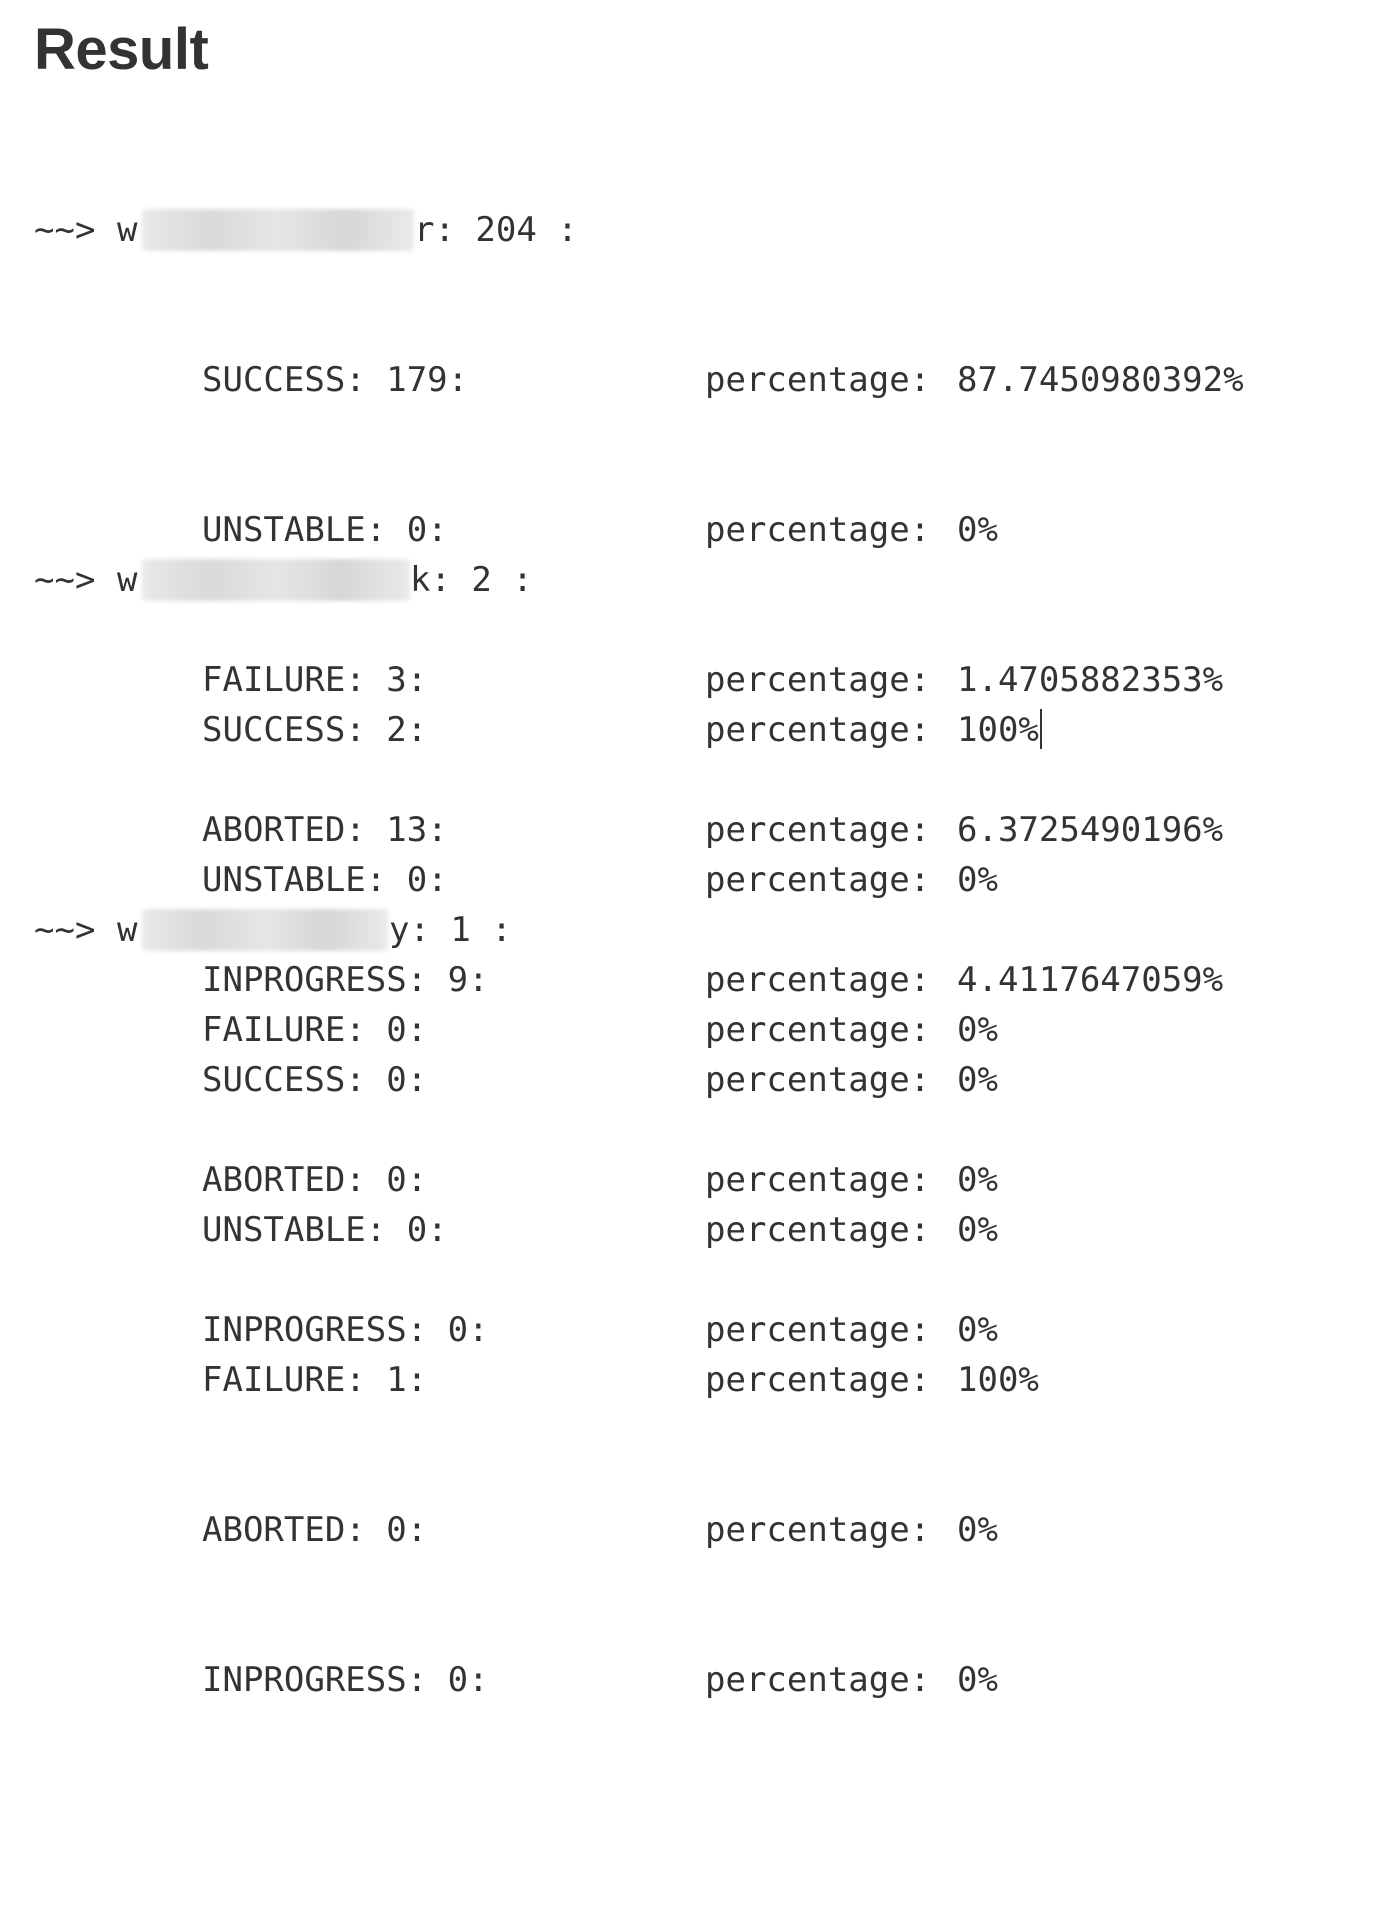  I want to click on job-count: : 2 :, so click(481, 580).